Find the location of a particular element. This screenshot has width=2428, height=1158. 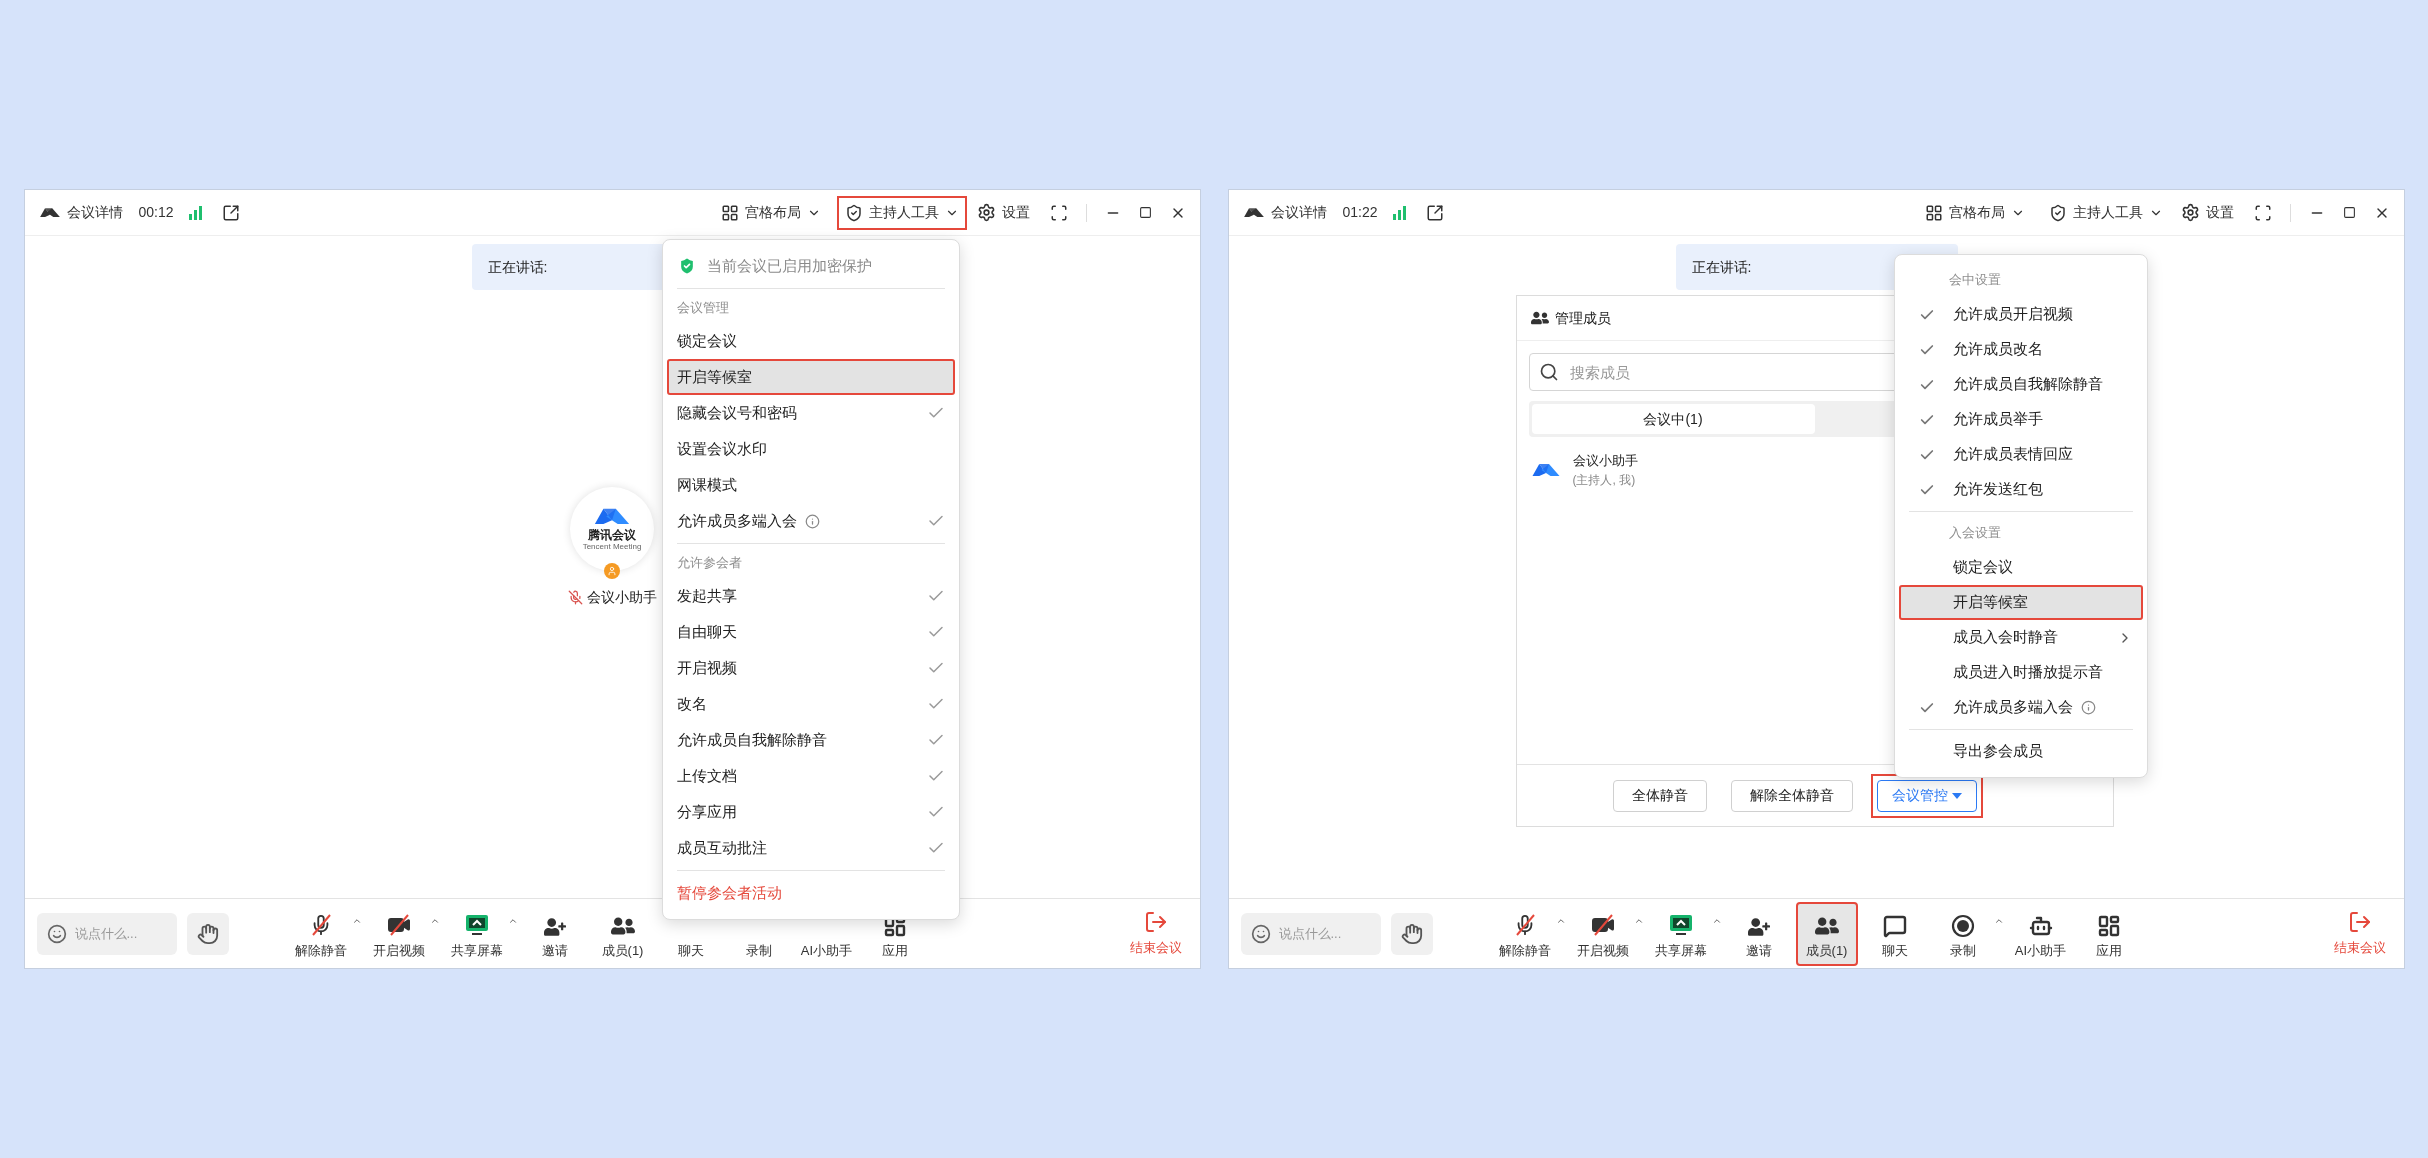

dropdown-arrow-icon is located at coordinates (1956, 795).